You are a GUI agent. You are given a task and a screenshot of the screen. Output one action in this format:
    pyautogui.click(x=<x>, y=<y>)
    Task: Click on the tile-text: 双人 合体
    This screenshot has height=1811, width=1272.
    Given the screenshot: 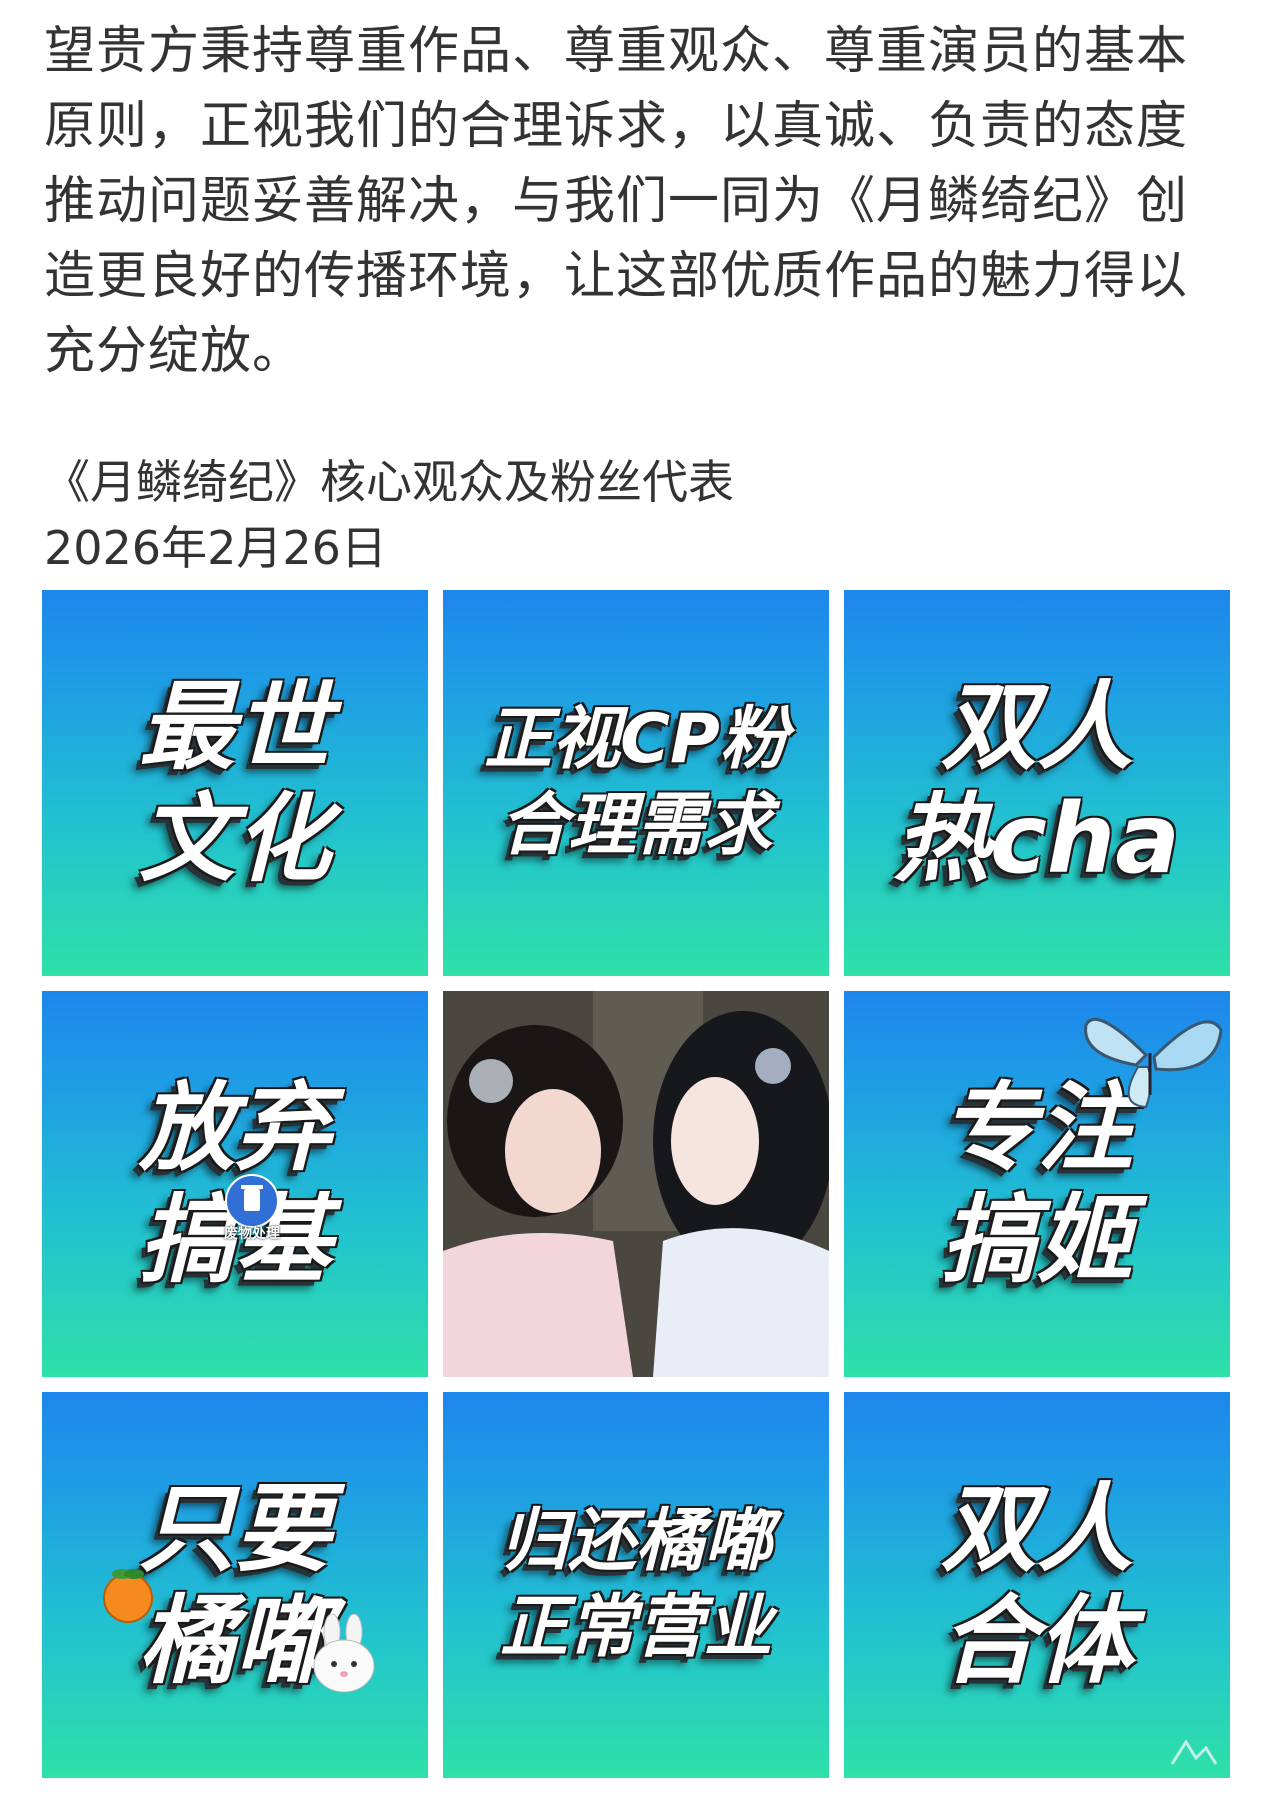 What is the action you would take?
    pyautogui.click(x=1037, y=1585)
    